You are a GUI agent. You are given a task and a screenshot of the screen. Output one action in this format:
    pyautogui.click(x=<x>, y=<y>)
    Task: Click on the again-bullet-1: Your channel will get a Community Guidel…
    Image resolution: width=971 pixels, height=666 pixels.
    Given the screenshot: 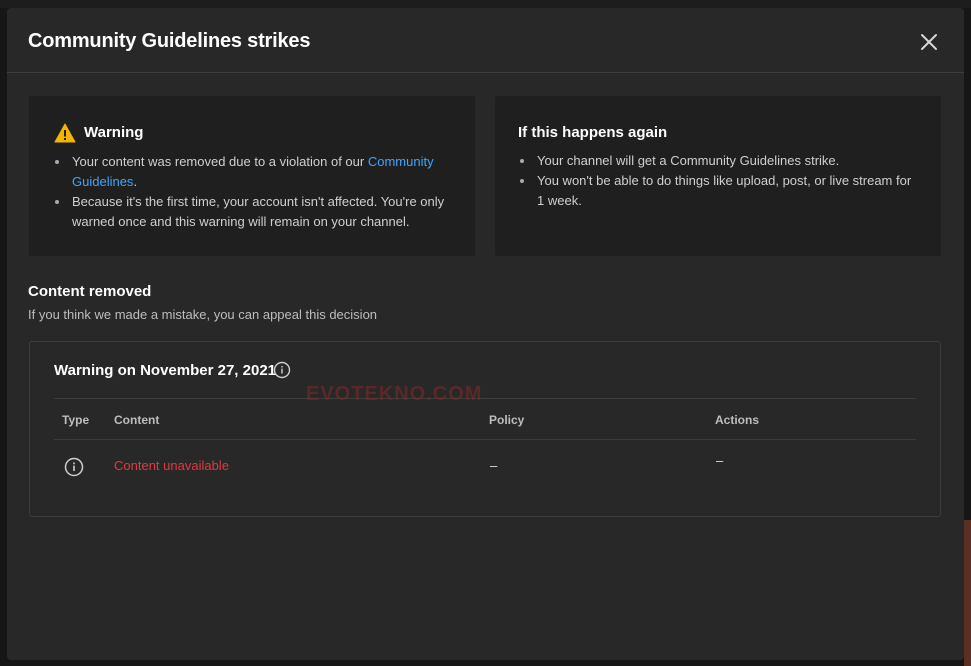 What is the action you would take?
    pyautogui.click(x=718, y=161)
    